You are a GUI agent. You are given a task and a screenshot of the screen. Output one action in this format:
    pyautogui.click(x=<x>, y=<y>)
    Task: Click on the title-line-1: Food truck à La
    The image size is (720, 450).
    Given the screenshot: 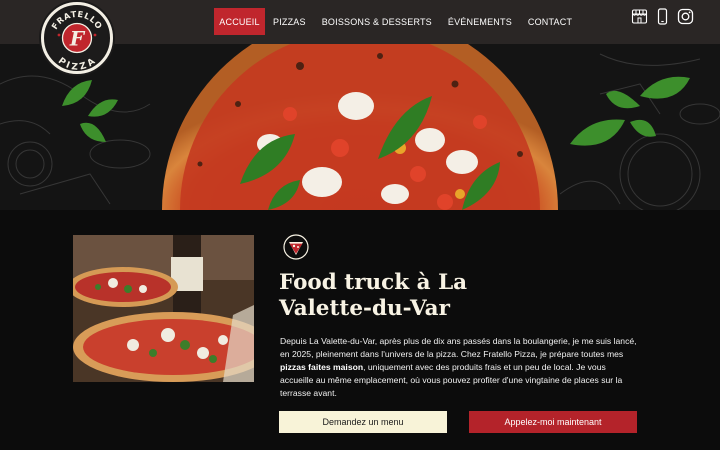 What is the action you would take?
    pyautogui.click(x=373, y=282)
    